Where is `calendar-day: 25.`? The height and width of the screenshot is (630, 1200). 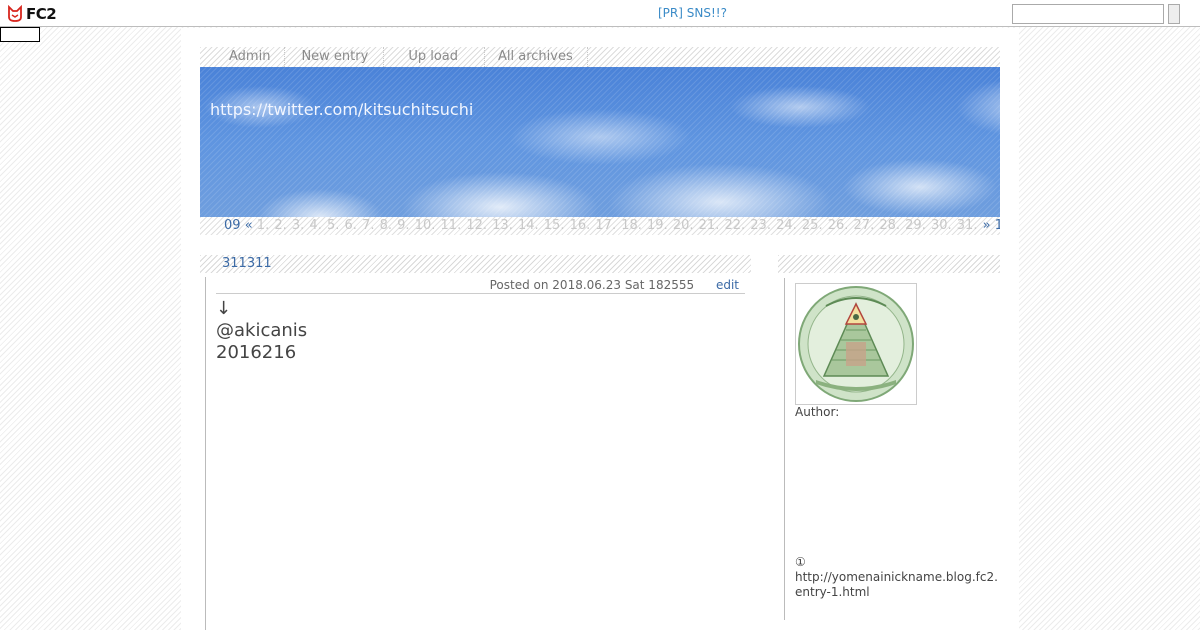
calendar-day: 25. is located at coordinates (810, 225).